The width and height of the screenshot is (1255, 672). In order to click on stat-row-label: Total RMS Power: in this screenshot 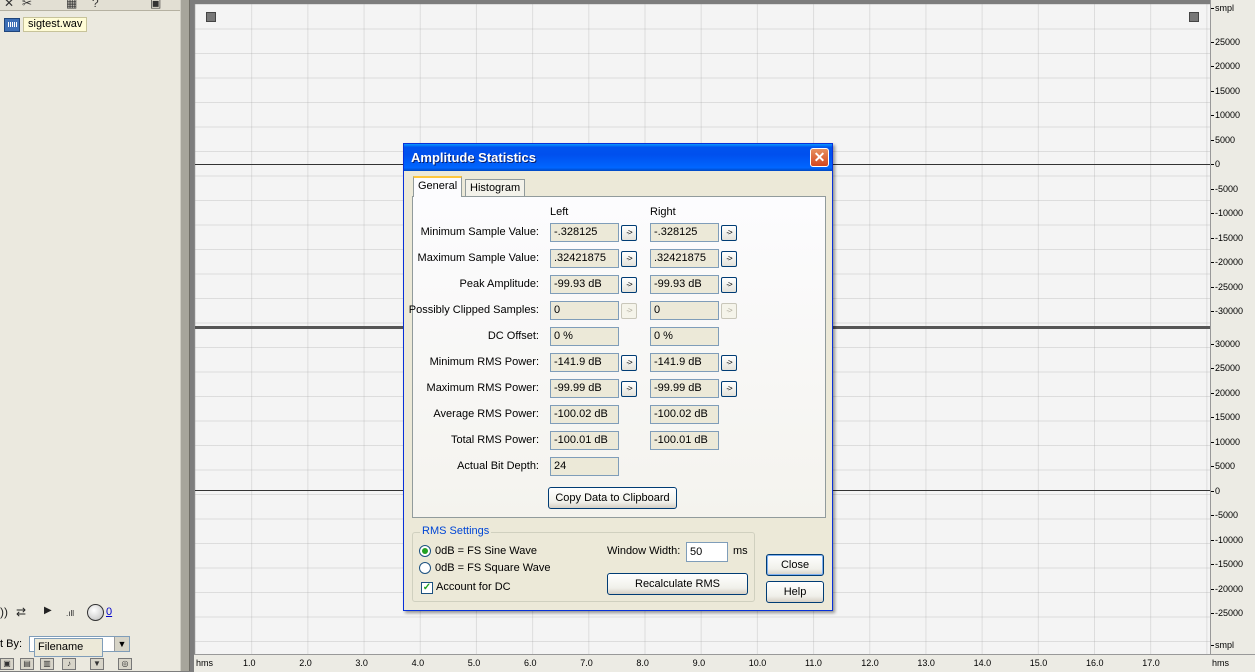, I will do `click(494, 440)`.